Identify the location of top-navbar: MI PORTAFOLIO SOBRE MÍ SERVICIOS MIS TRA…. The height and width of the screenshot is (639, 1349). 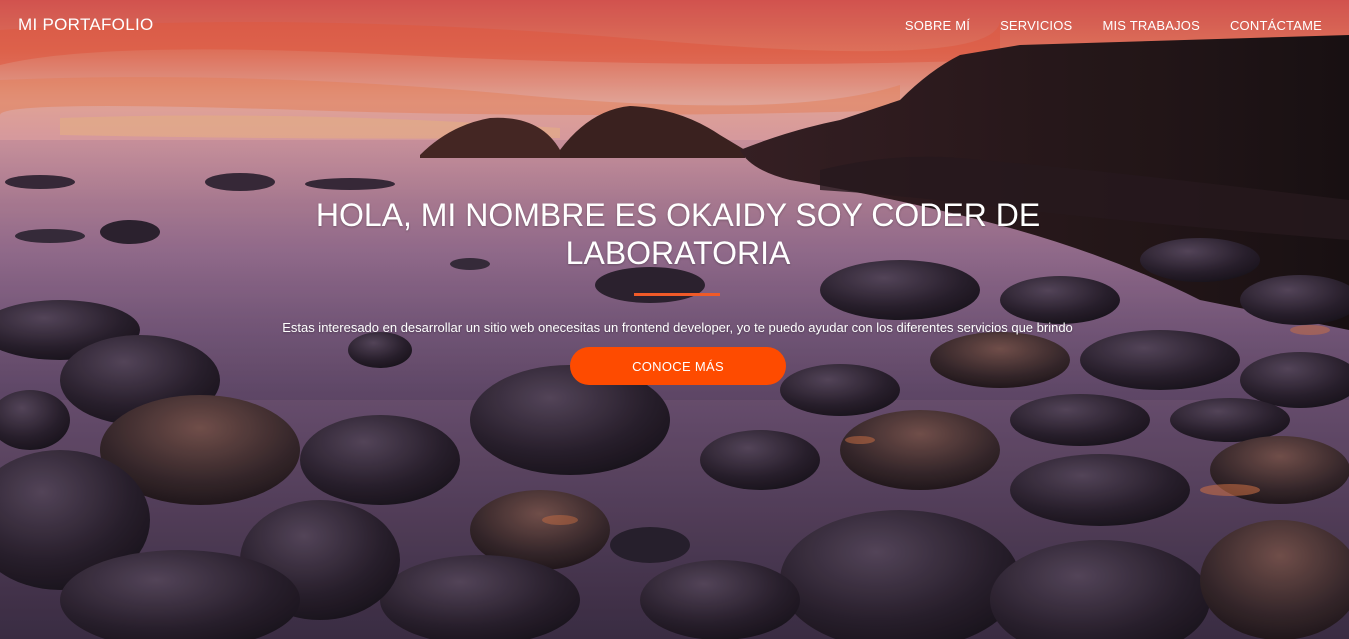
(674, 25).